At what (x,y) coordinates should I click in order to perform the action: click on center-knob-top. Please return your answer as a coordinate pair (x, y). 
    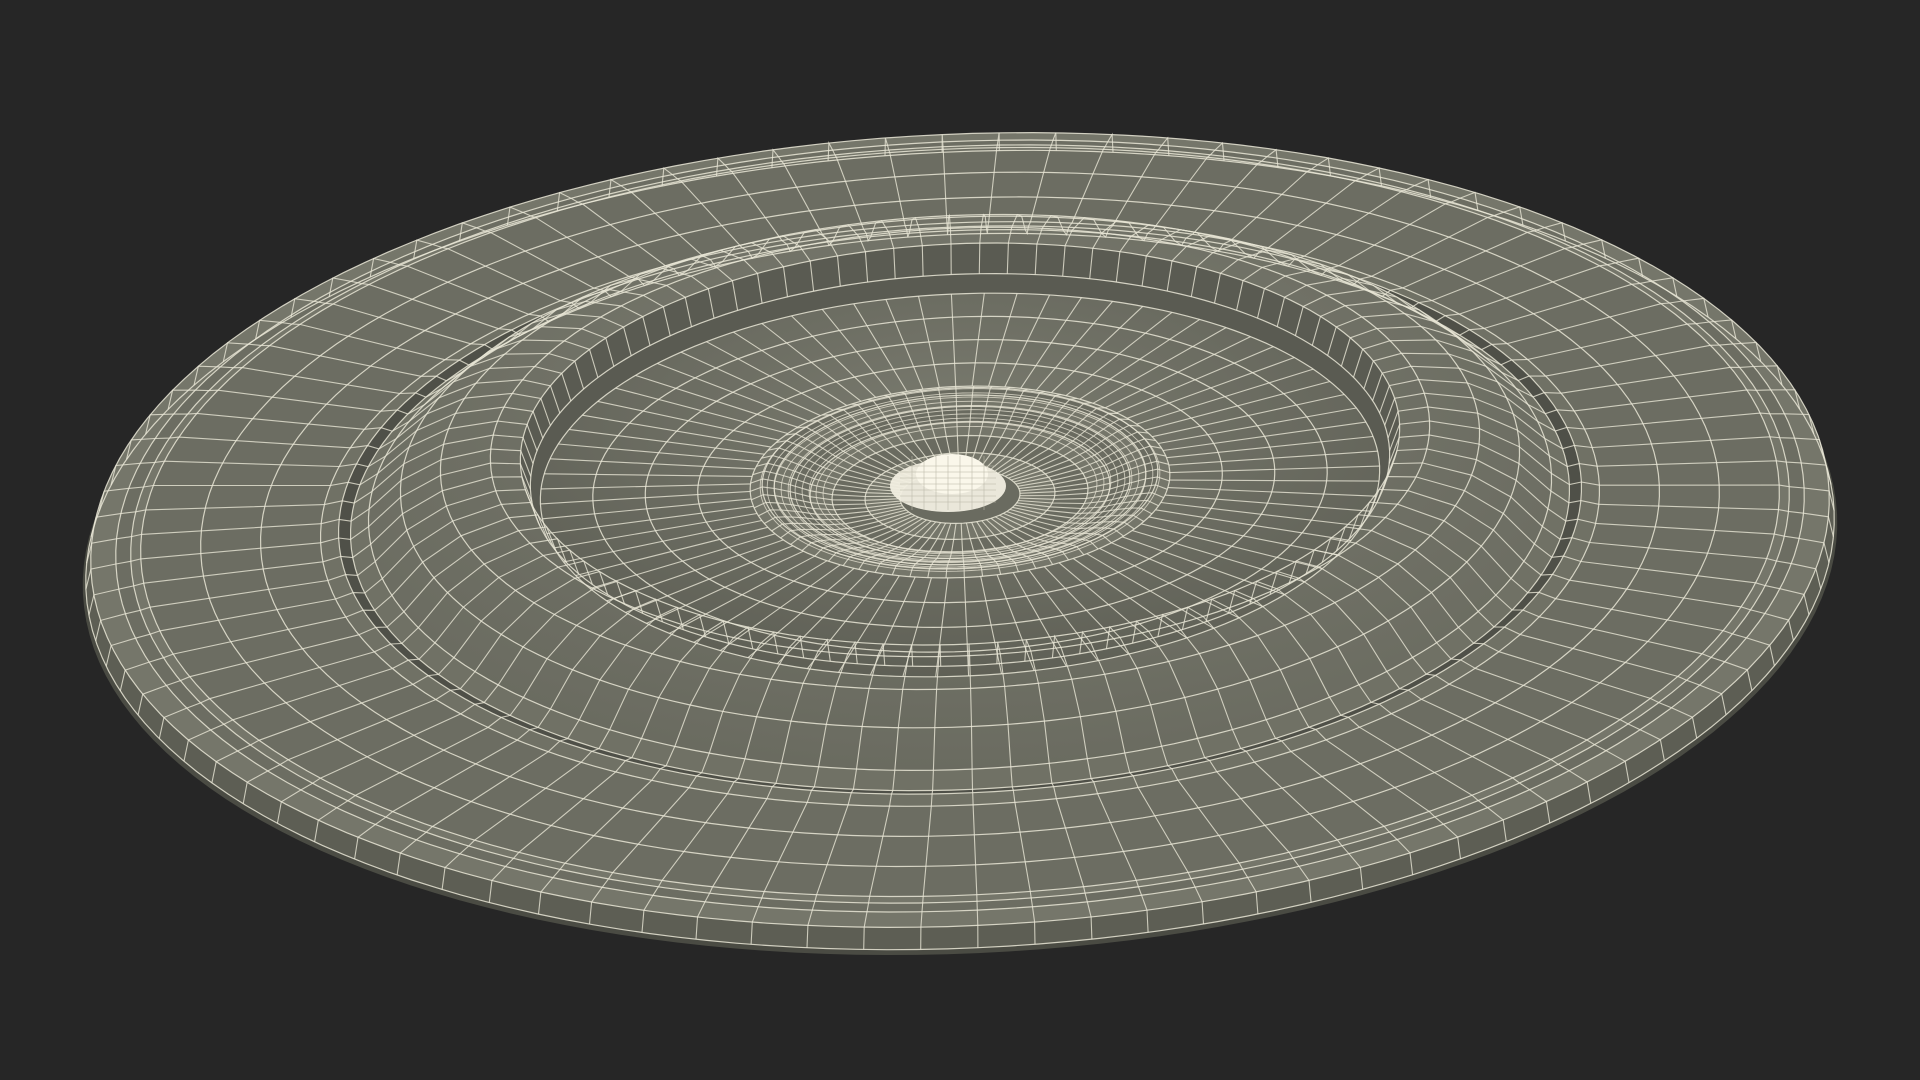
    Looking at the image, I should click on (952, 474).